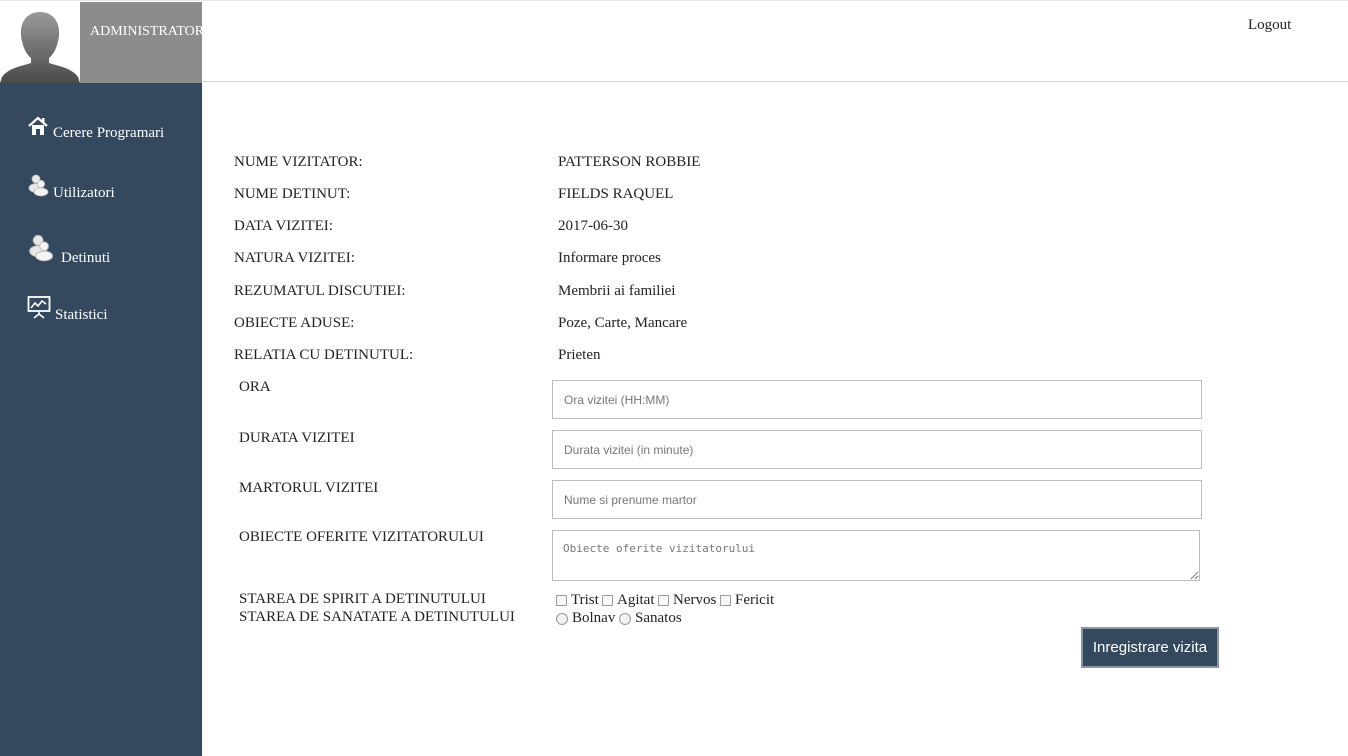 The height and width of the screenshot is (756, 1348). What do you see at coordinates (320, 291) in the screenshot?
I see `detail-label: REZUMATUL DISCUTIEI:` at bounding box center [320, 291].